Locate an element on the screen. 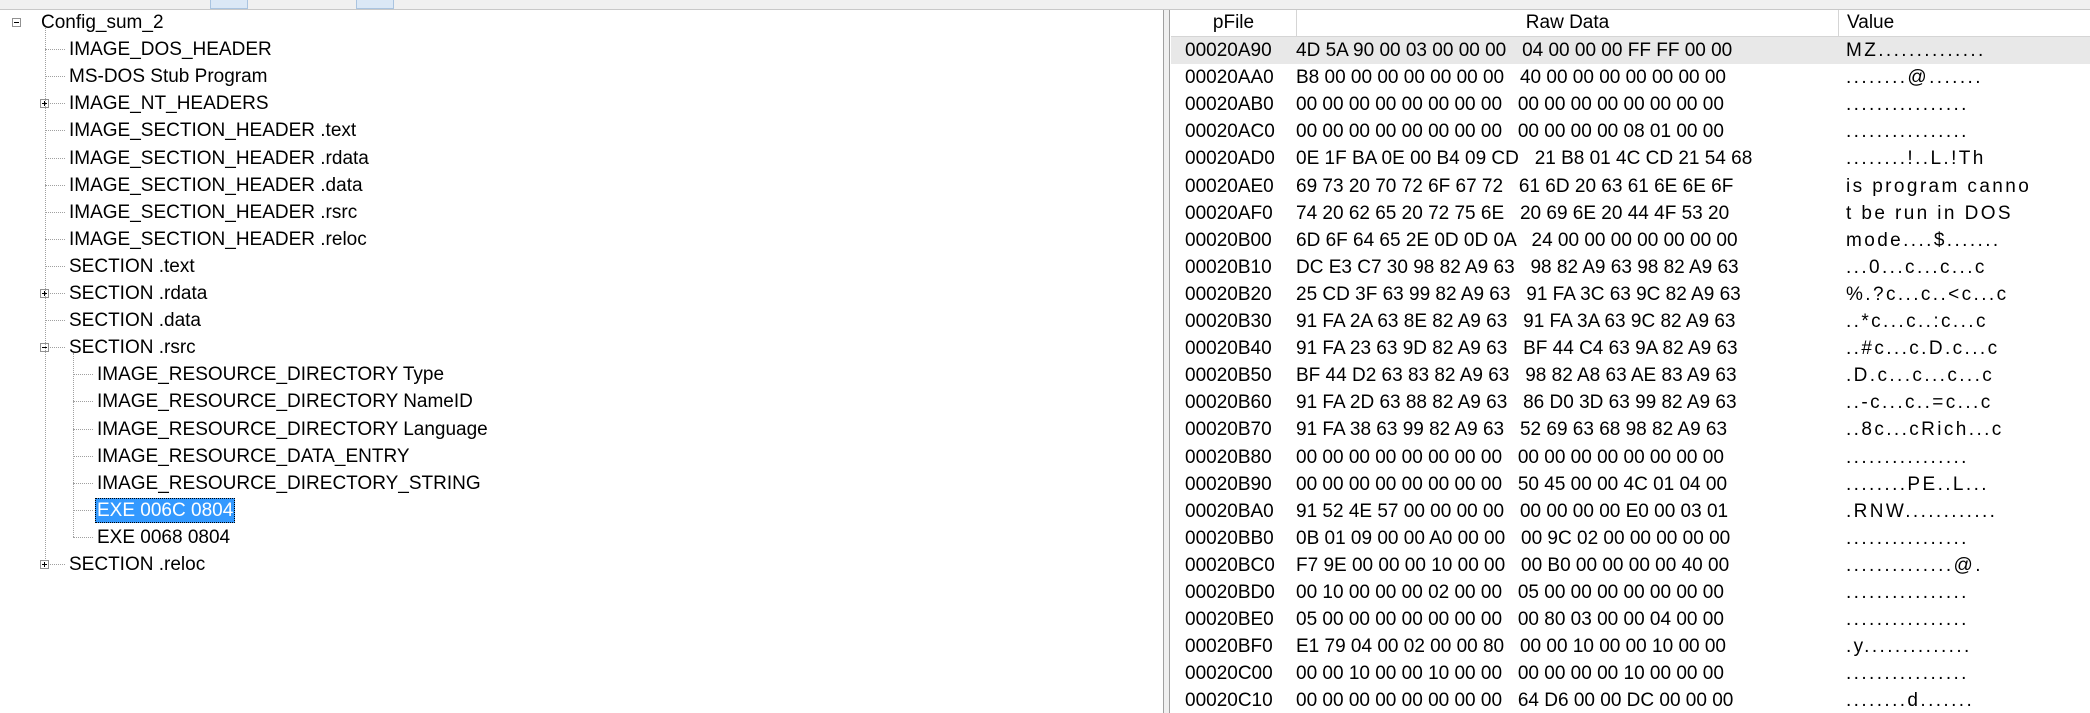 The height and width of the screenshot is (713, 2090). hex-offset: 00020B90 is located at coordinates (1228, 484).